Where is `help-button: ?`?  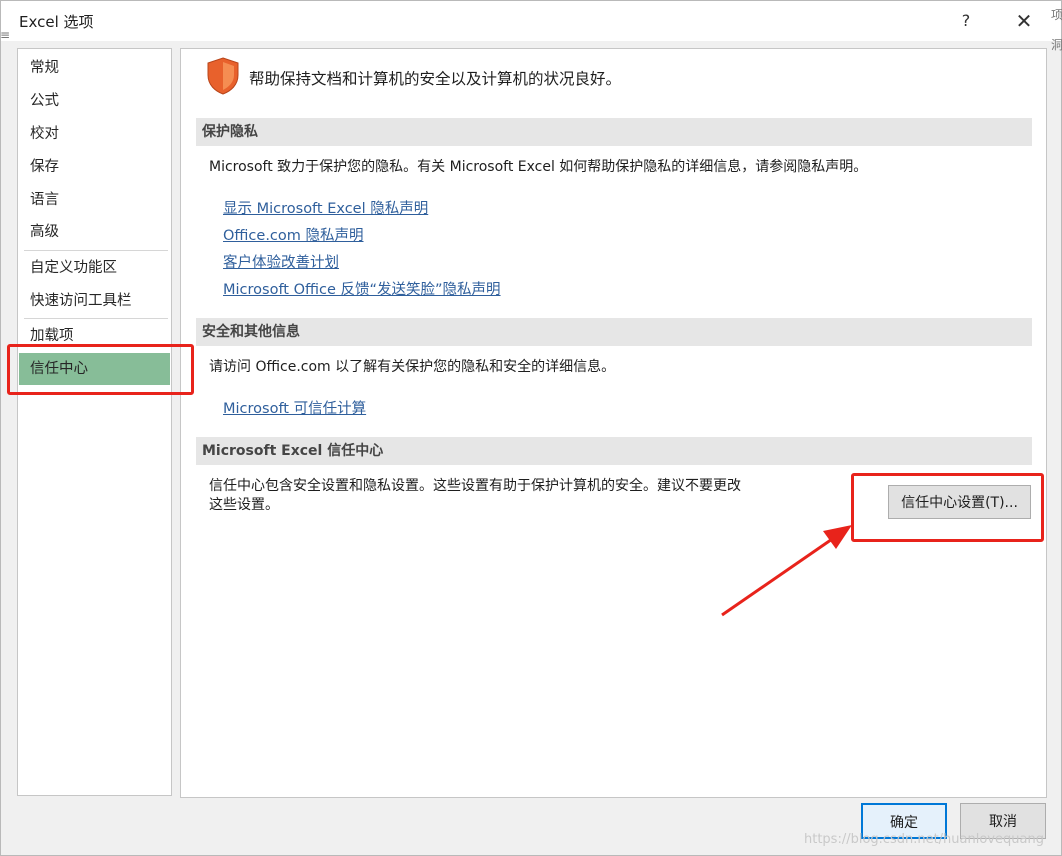
help-button: ? is located at coordinates (966, 21).